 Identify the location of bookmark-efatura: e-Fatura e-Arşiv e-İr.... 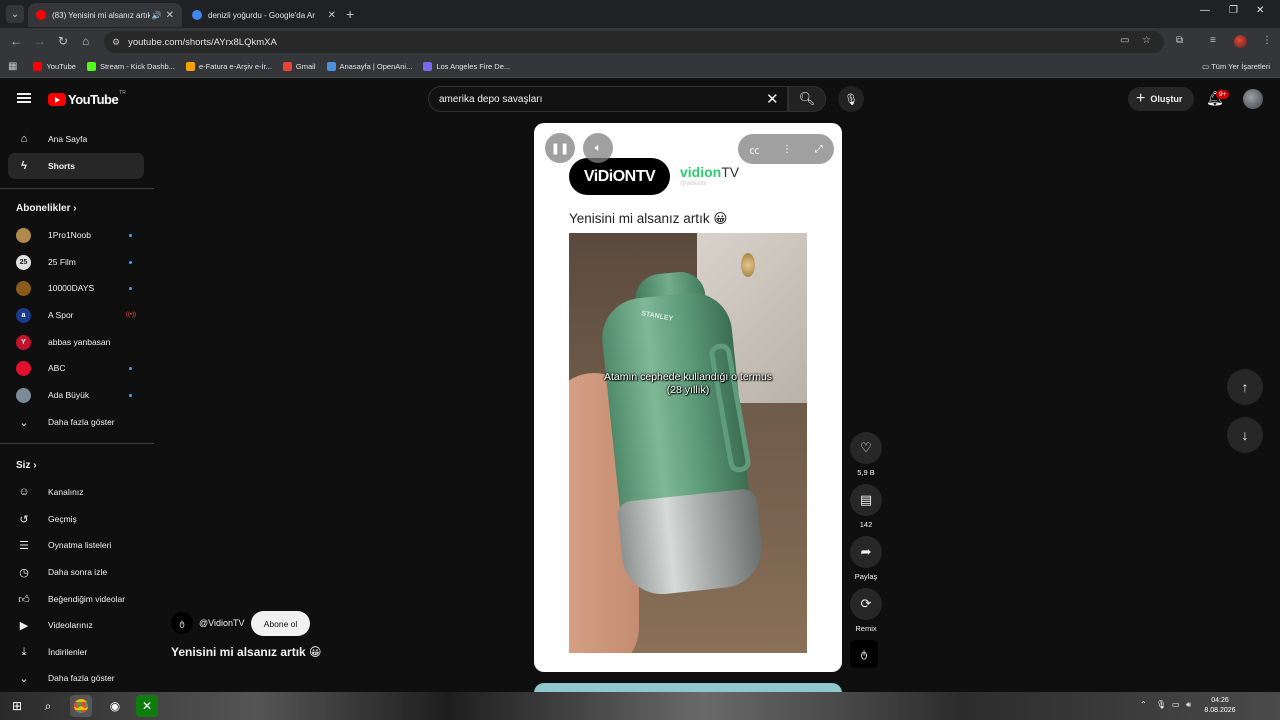
(228, 66).